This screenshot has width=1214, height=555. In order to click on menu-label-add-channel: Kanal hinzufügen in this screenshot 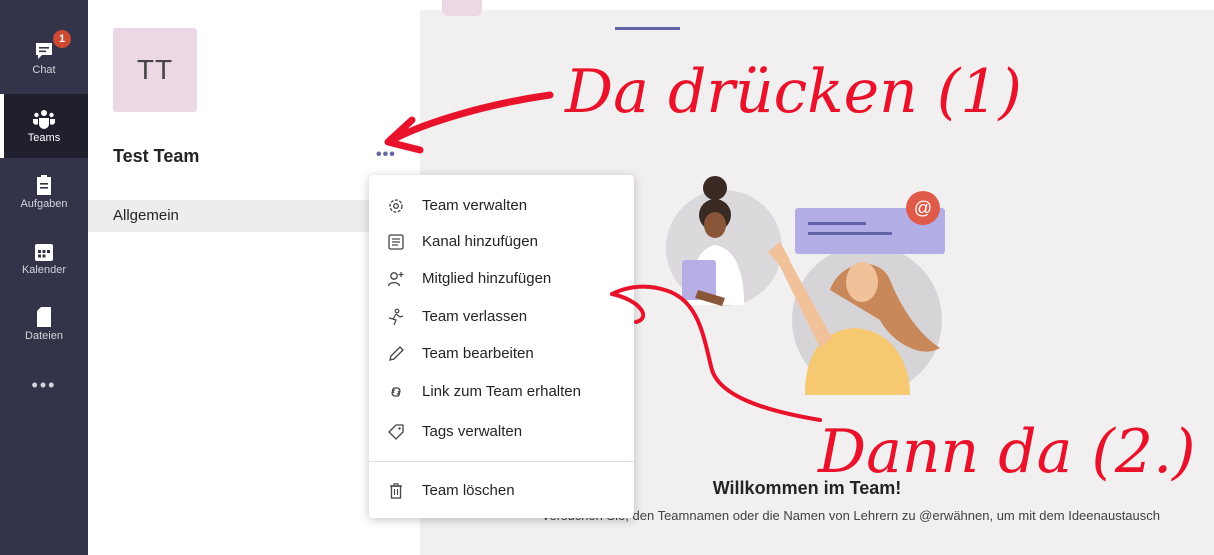, I will do `click(480, 241)`.